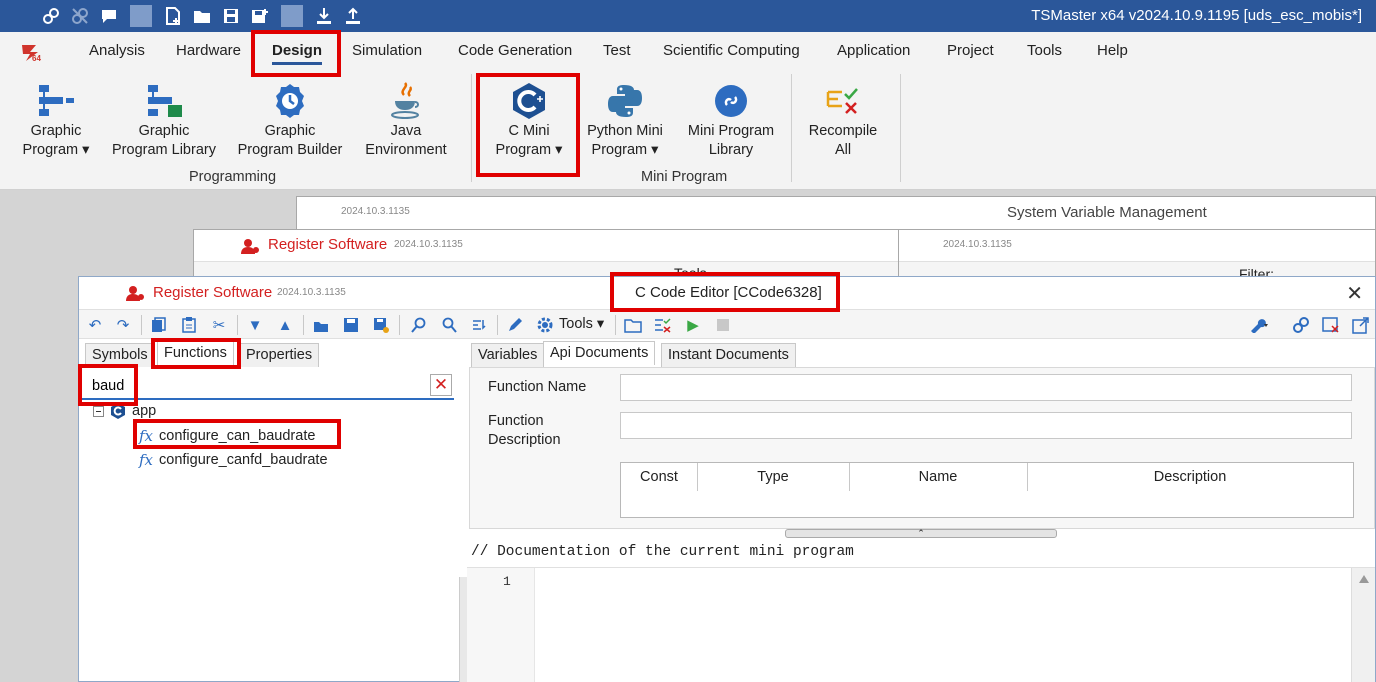 The image size is (1376, 682). What do you see at coordinates (212, 292) in the screenshot?
I see `register-software-link: Register Software` at bounding box center [212, 292].